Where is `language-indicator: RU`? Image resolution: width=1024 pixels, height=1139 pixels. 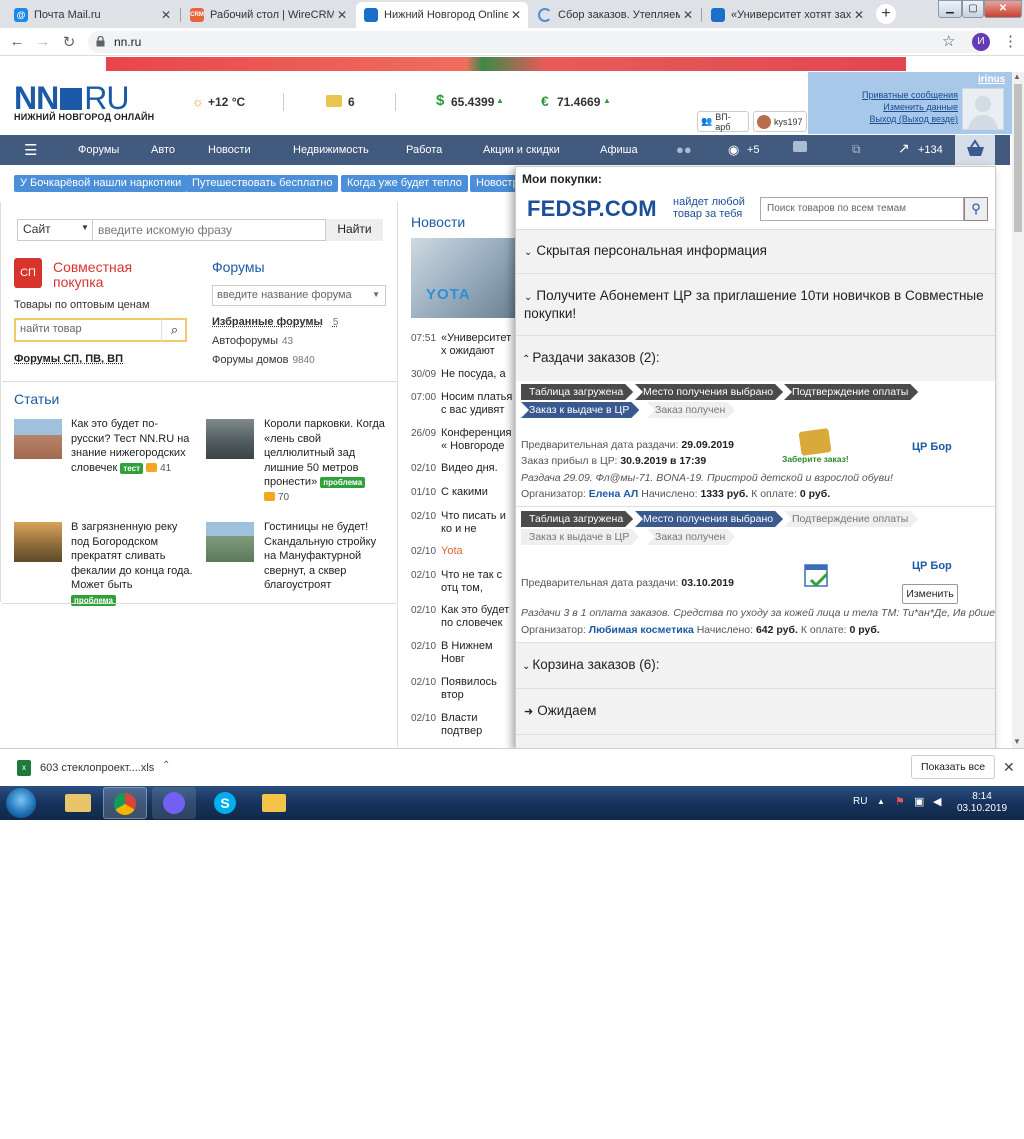 language-indicator: RU is located at coordinates (860, 801).